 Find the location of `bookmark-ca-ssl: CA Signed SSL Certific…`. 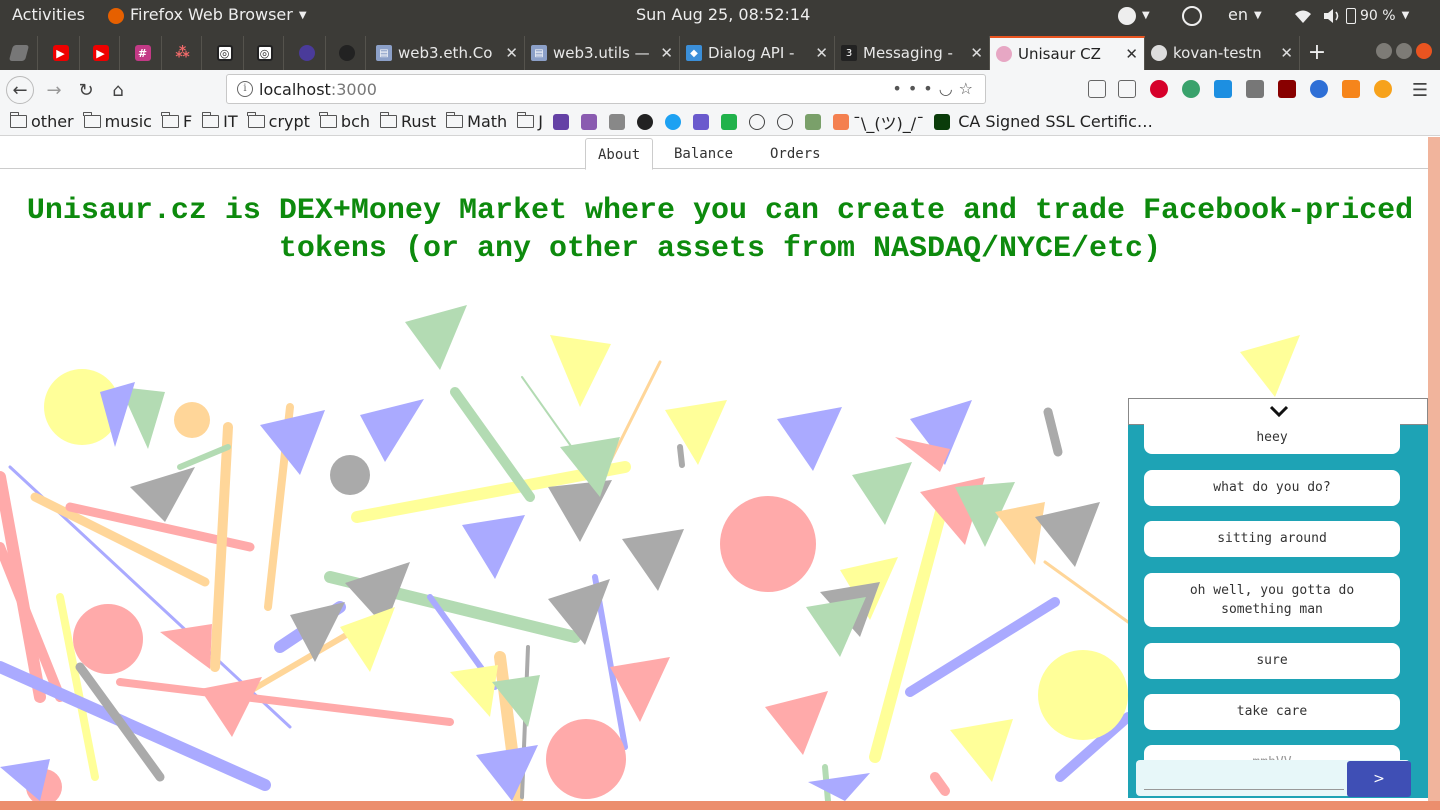

bookmark-ca-ssl: CA Signed SSL Certific… is located at coordinates (1043, 121).